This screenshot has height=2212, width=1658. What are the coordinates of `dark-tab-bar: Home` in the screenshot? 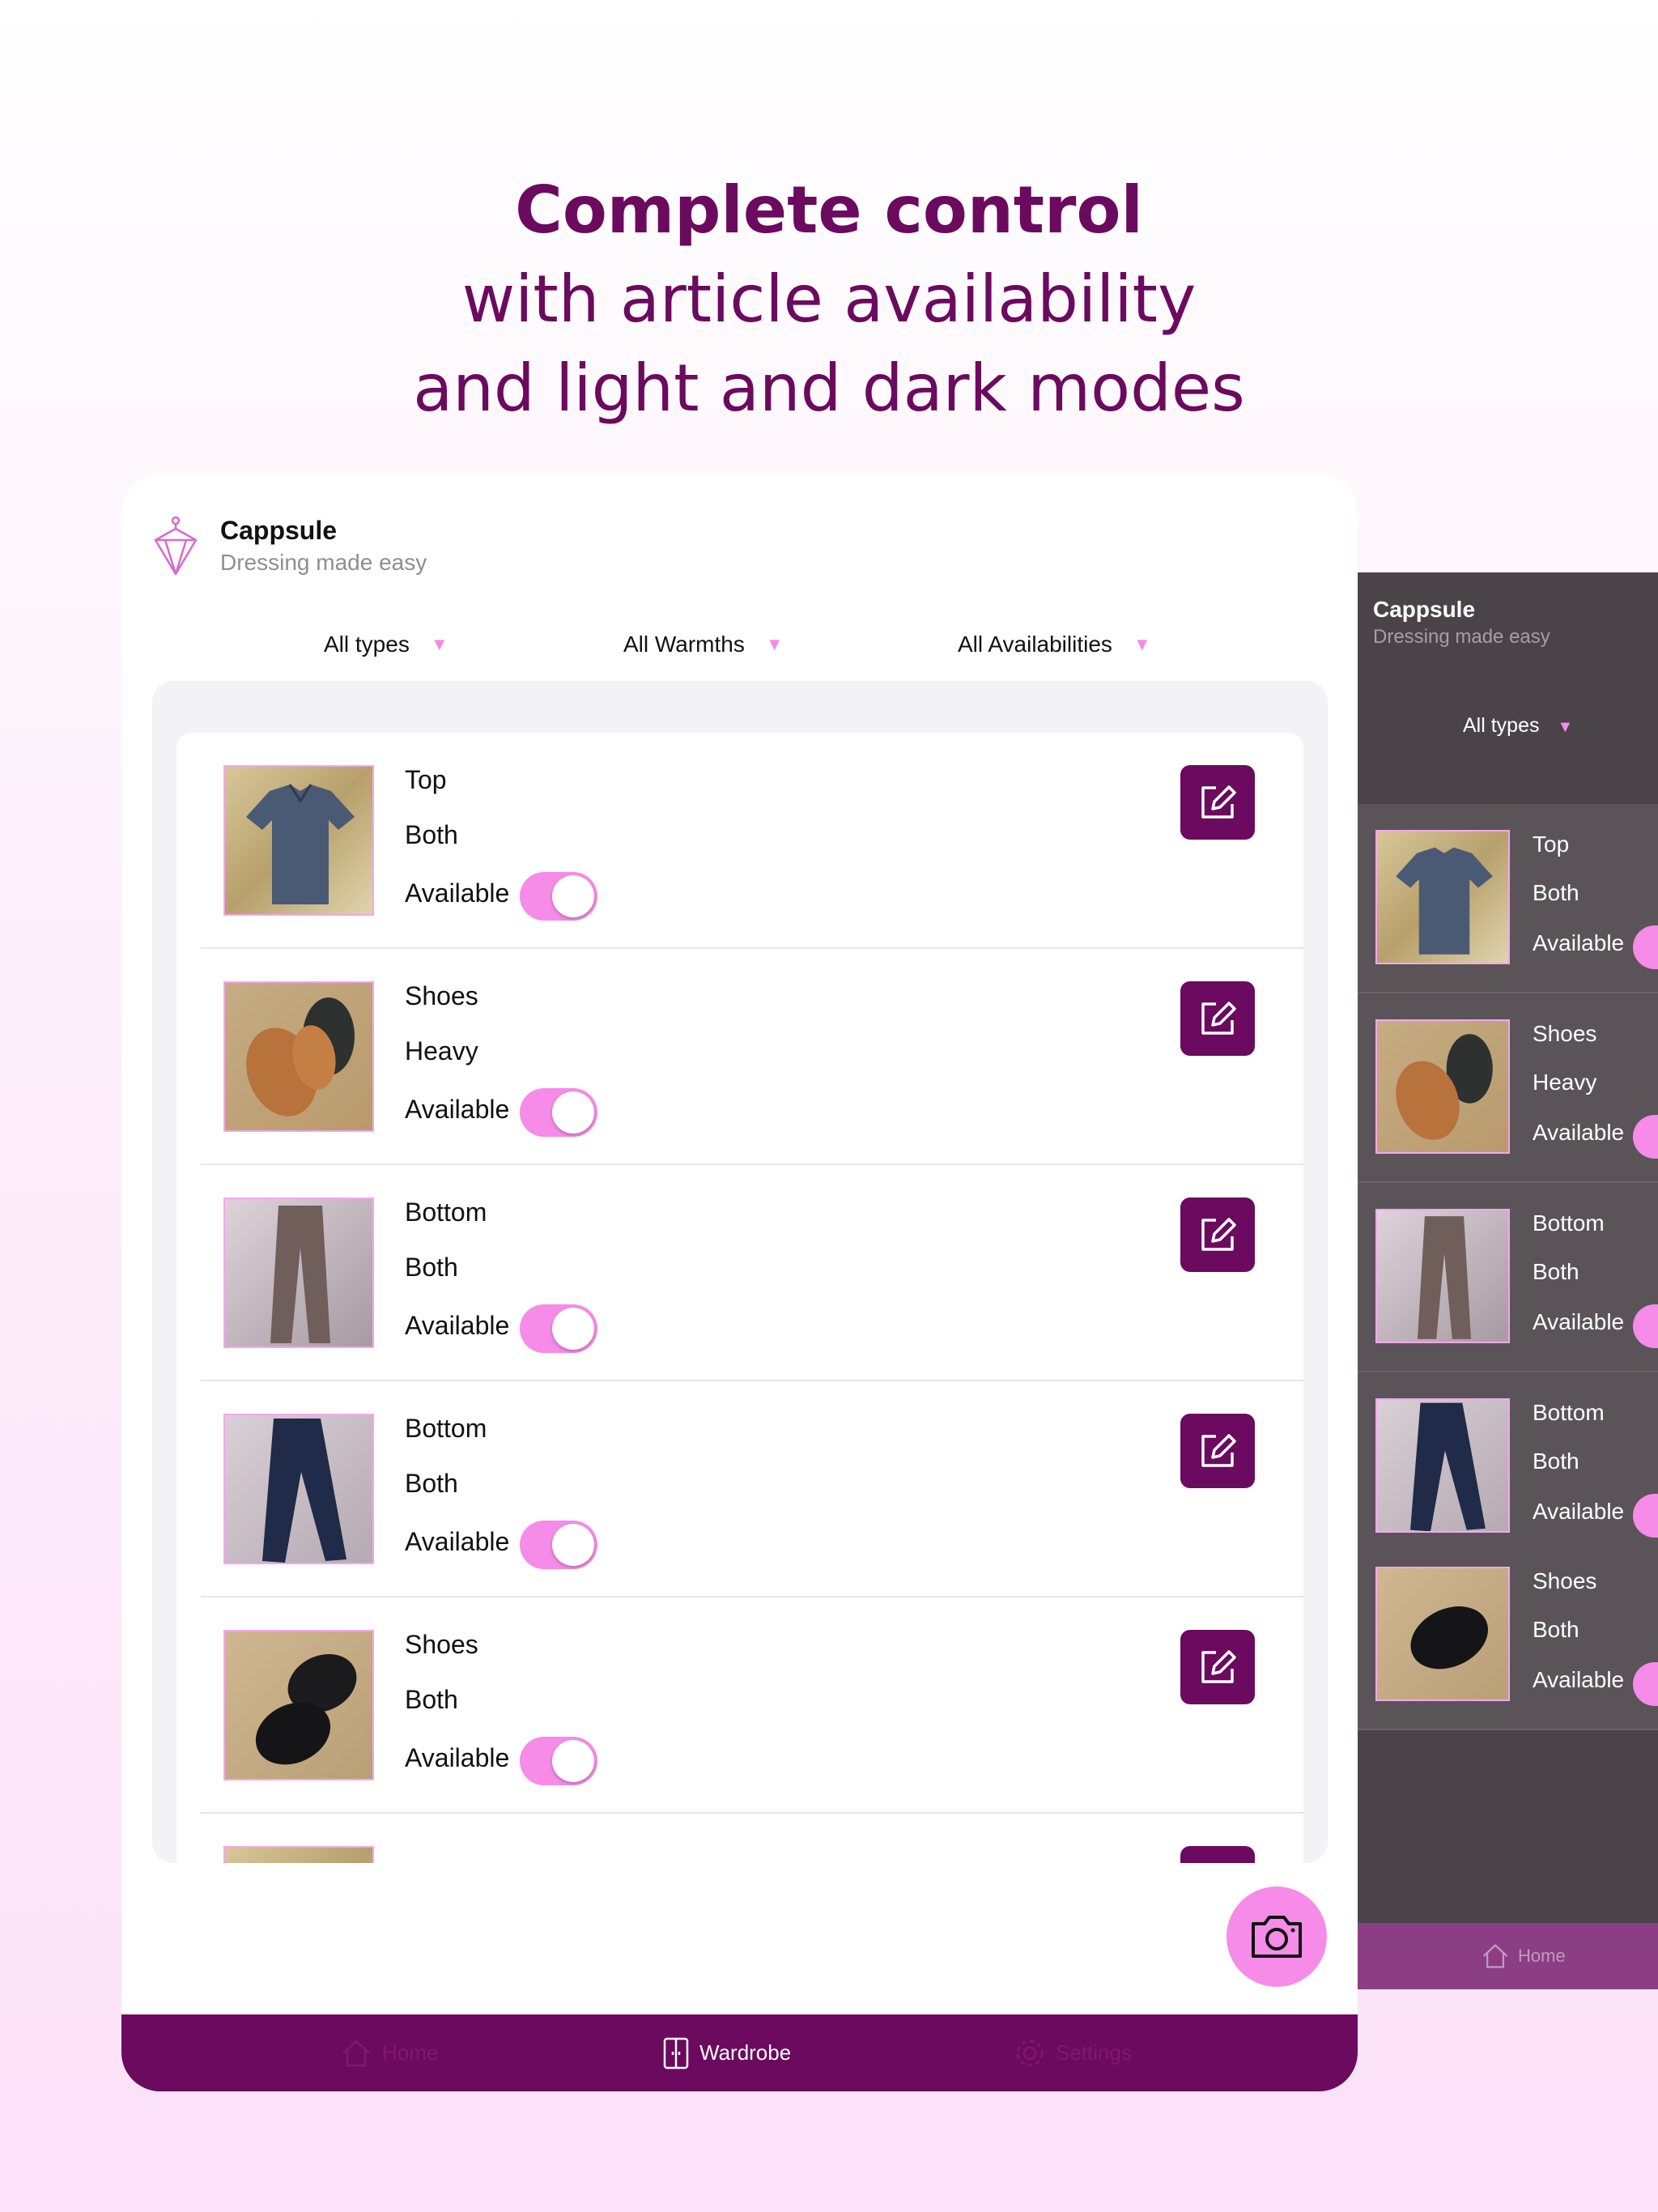 It's located at (1508, 1956).